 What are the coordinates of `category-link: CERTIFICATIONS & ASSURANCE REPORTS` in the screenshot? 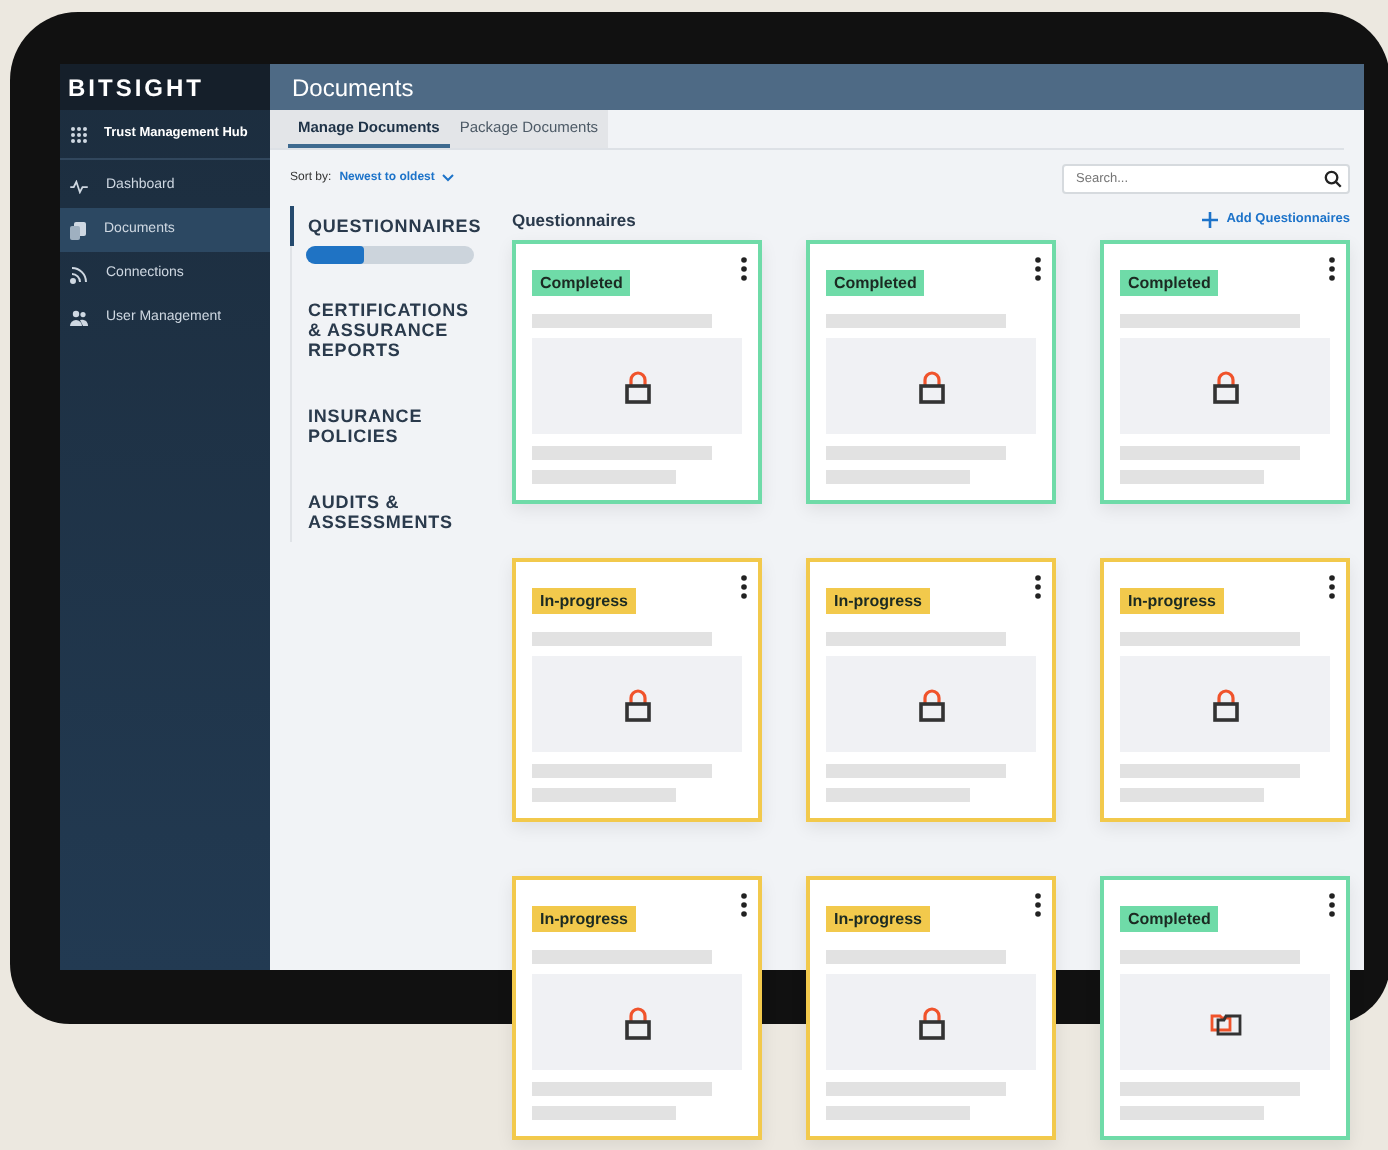 It's located at (389, 330).